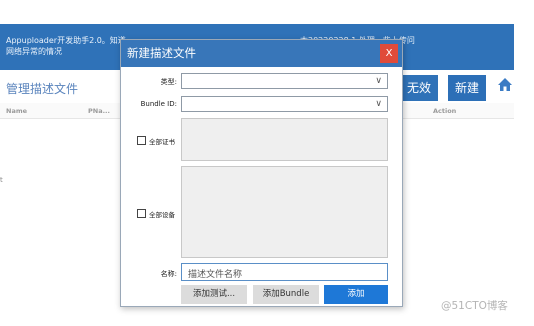 The image size is (534, 326). Describe the element at coordinates (505, 88) in the screenshot. I see `home-icon` at that location.